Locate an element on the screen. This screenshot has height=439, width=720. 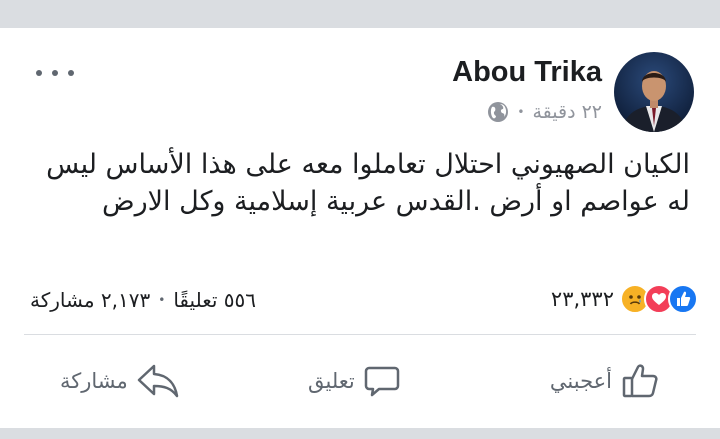
avatar is located at coordinates (654, 92).